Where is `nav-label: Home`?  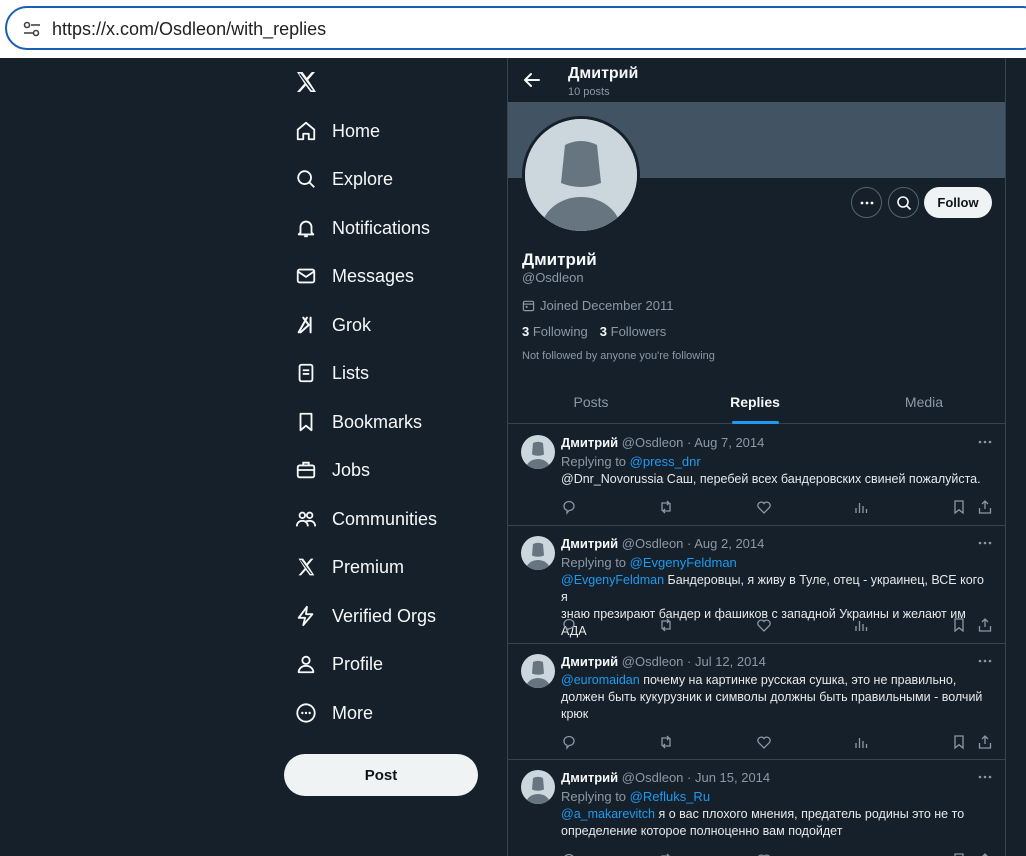
nav-label: Home is located at coordinates (356, 130).